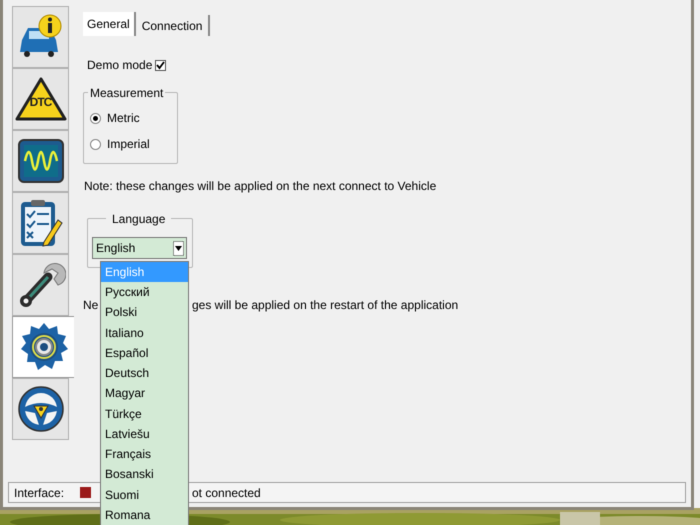 The image size is (700, 525). Describe the element at coordinates (139, 248) in the screenshot. I see `language-combo: English` at that location.